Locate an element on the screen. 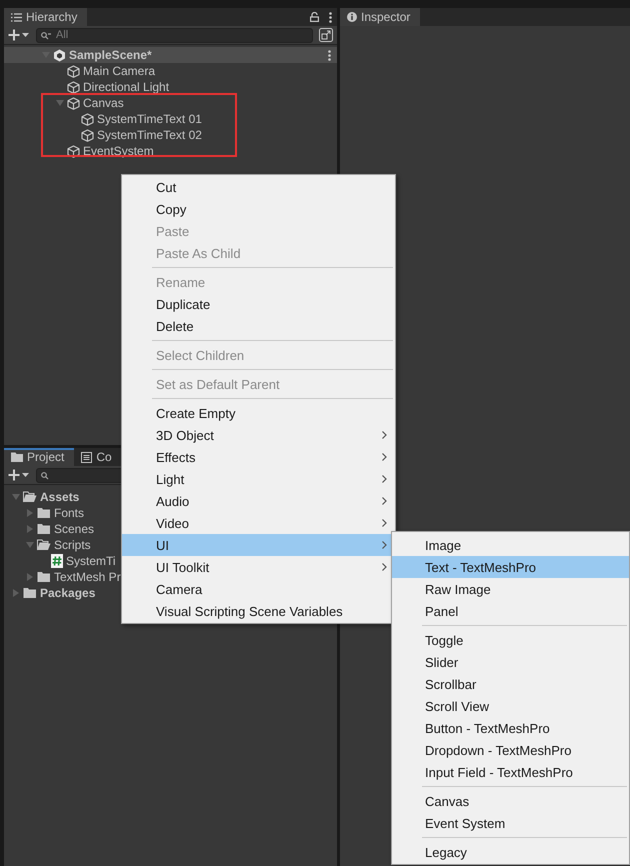  lock-icon is located at coordinates (314, 17).